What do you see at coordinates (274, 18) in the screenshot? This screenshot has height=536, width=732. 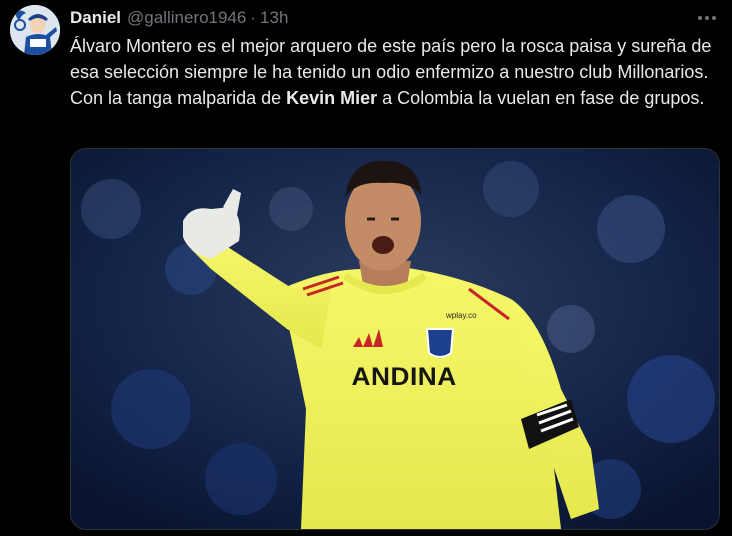 I see `tweet-timestamp: 13h` at bounding box center [274, 18].